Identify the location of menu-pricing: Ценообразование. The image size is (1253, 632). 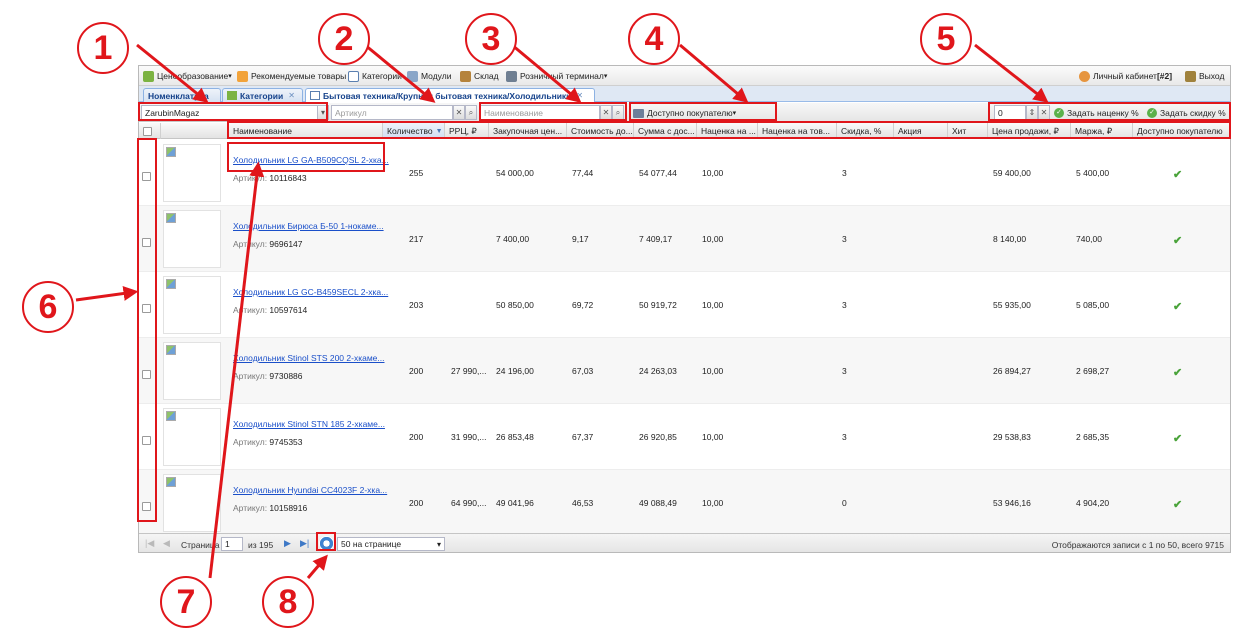
(187, 76).